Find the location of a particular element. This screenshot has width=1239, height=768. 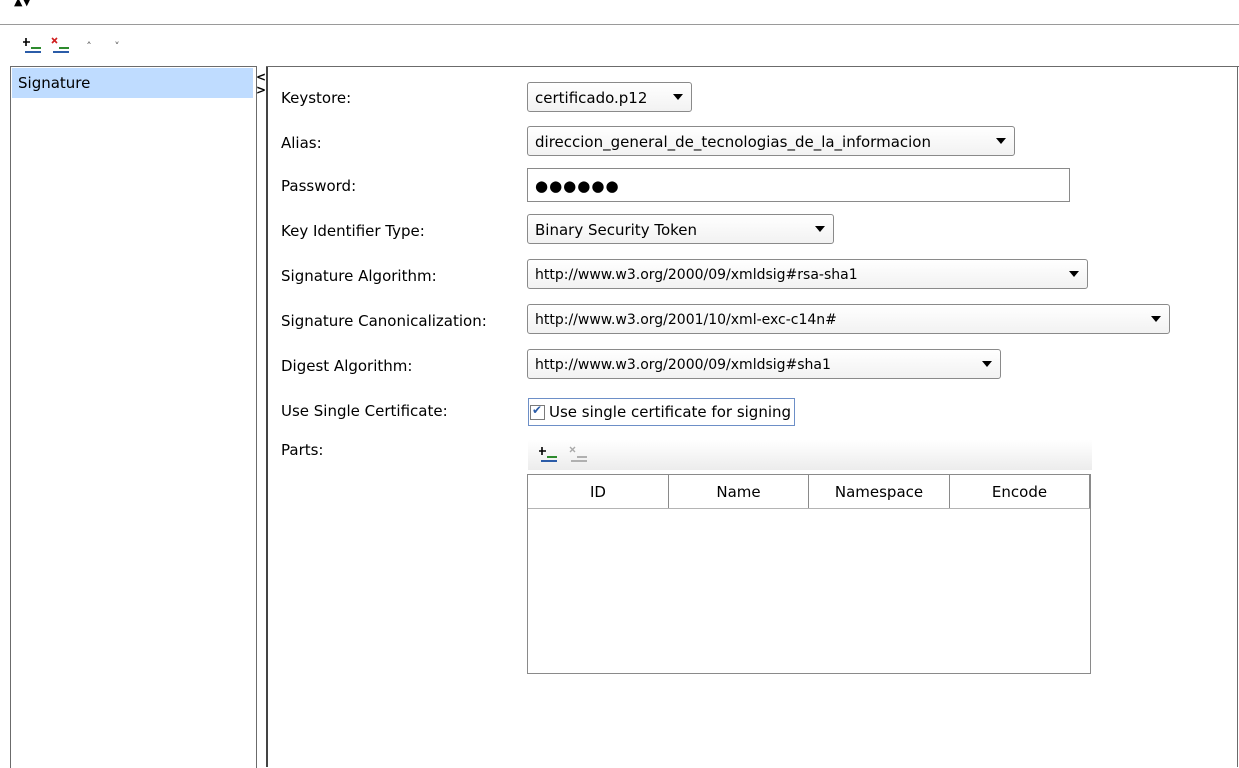

column-header-namespace: Namespace is located at coordinates (879, 491).